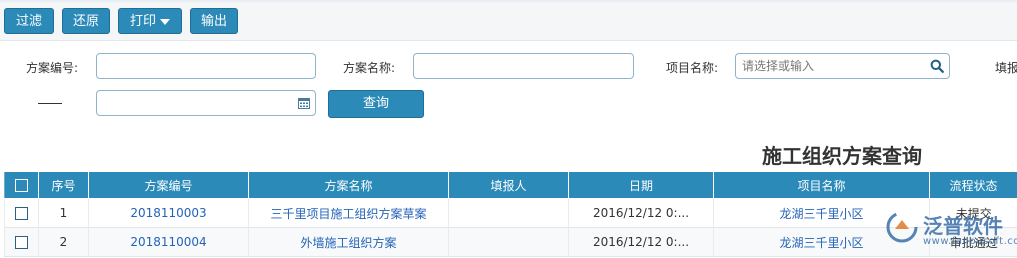  What do you see at coordinates (52, 68) in the screenshot?
I see `plan-no-label: 方案编号:` at bounding box center [52, 68].